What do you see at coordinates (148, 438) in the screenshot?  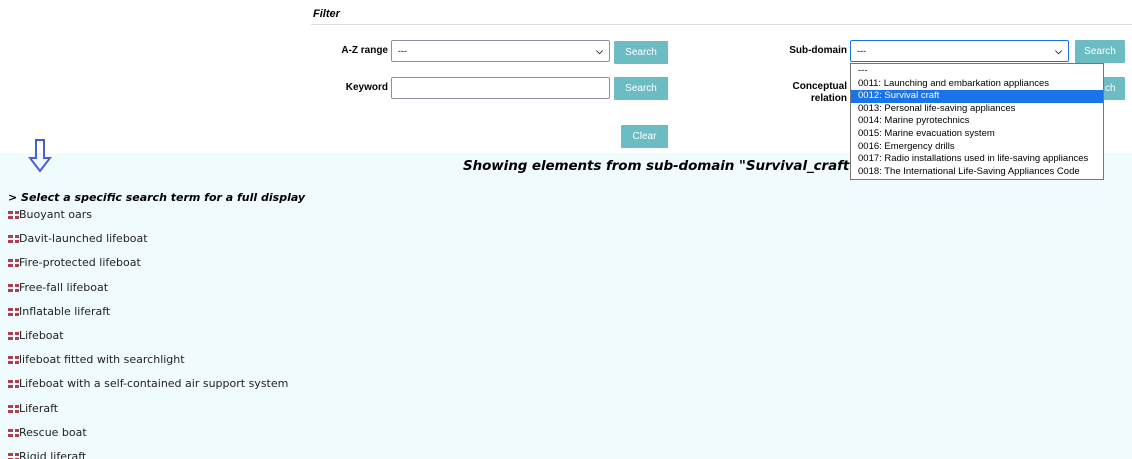 I see `term-item-rescue-boat: Rescue boat` at bounding box center [148, 438].